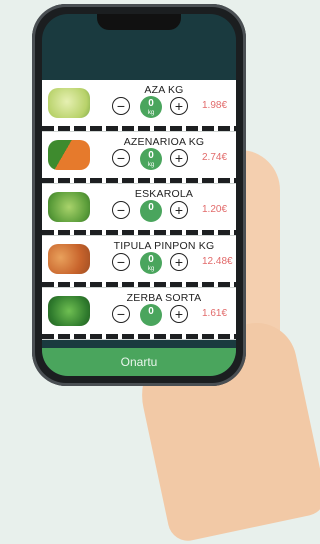 Image resolution: width=320 pixels, height=544 pixels. What do you see at coordinates (164, 142) in the screenshot?
I see `product-name: AZENARIOA KG` at bounding box center [164, 142].